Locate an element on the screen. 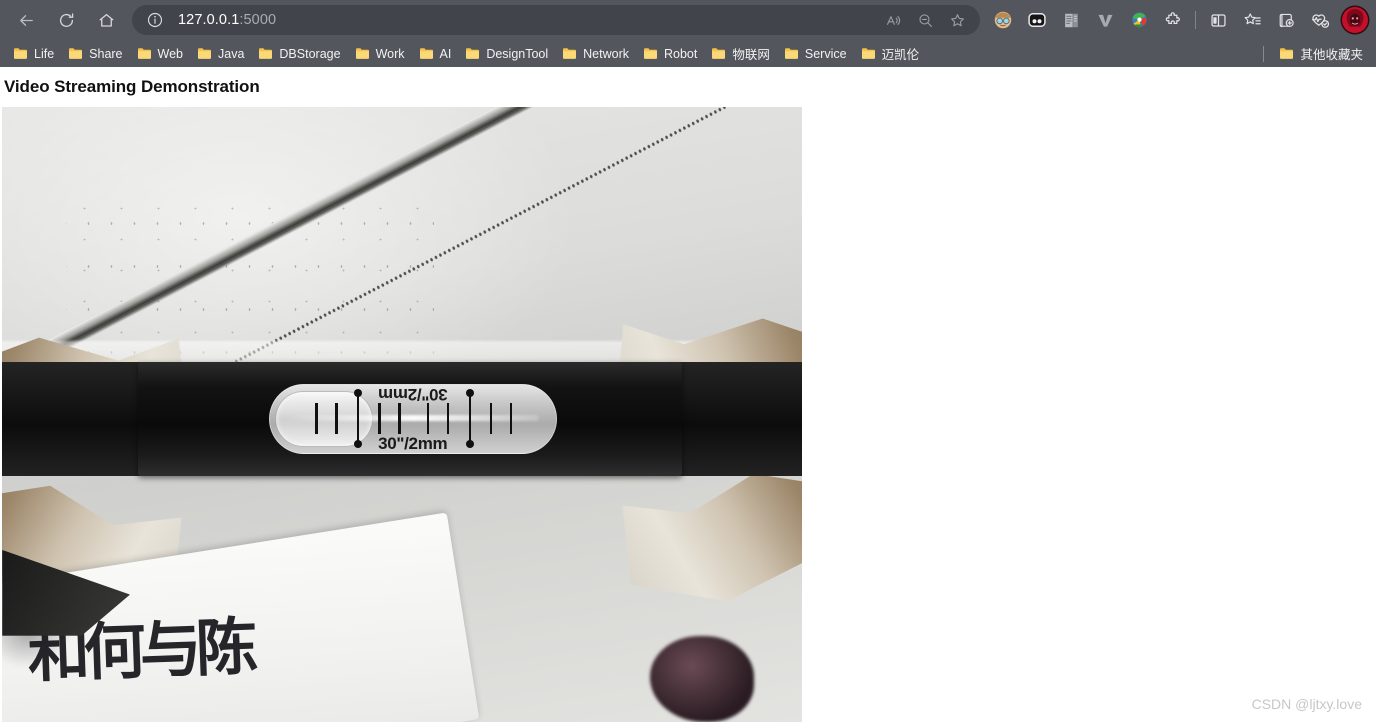 This screenshot has height=722, width=1376. browser-toolbar: 127.0.0.1:5000 is located at coordinates (688, 20).